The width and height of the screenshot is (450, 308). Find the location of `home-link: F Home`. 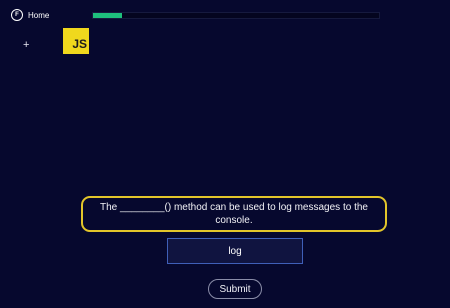

home-link: F Home is located at coordinates (30, 15).